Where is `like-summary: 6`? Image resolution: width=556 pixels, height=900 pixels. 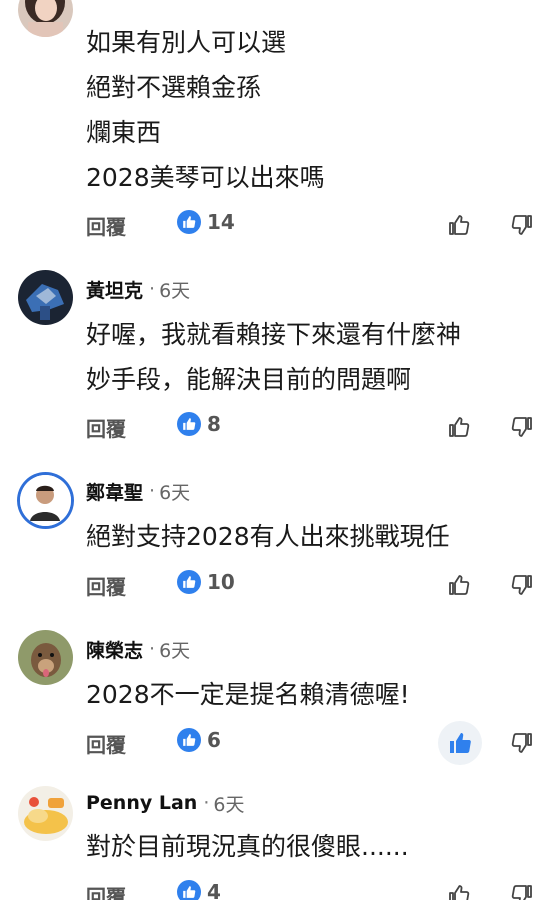
like-summary: 6 is located at coordinates (199, 740).